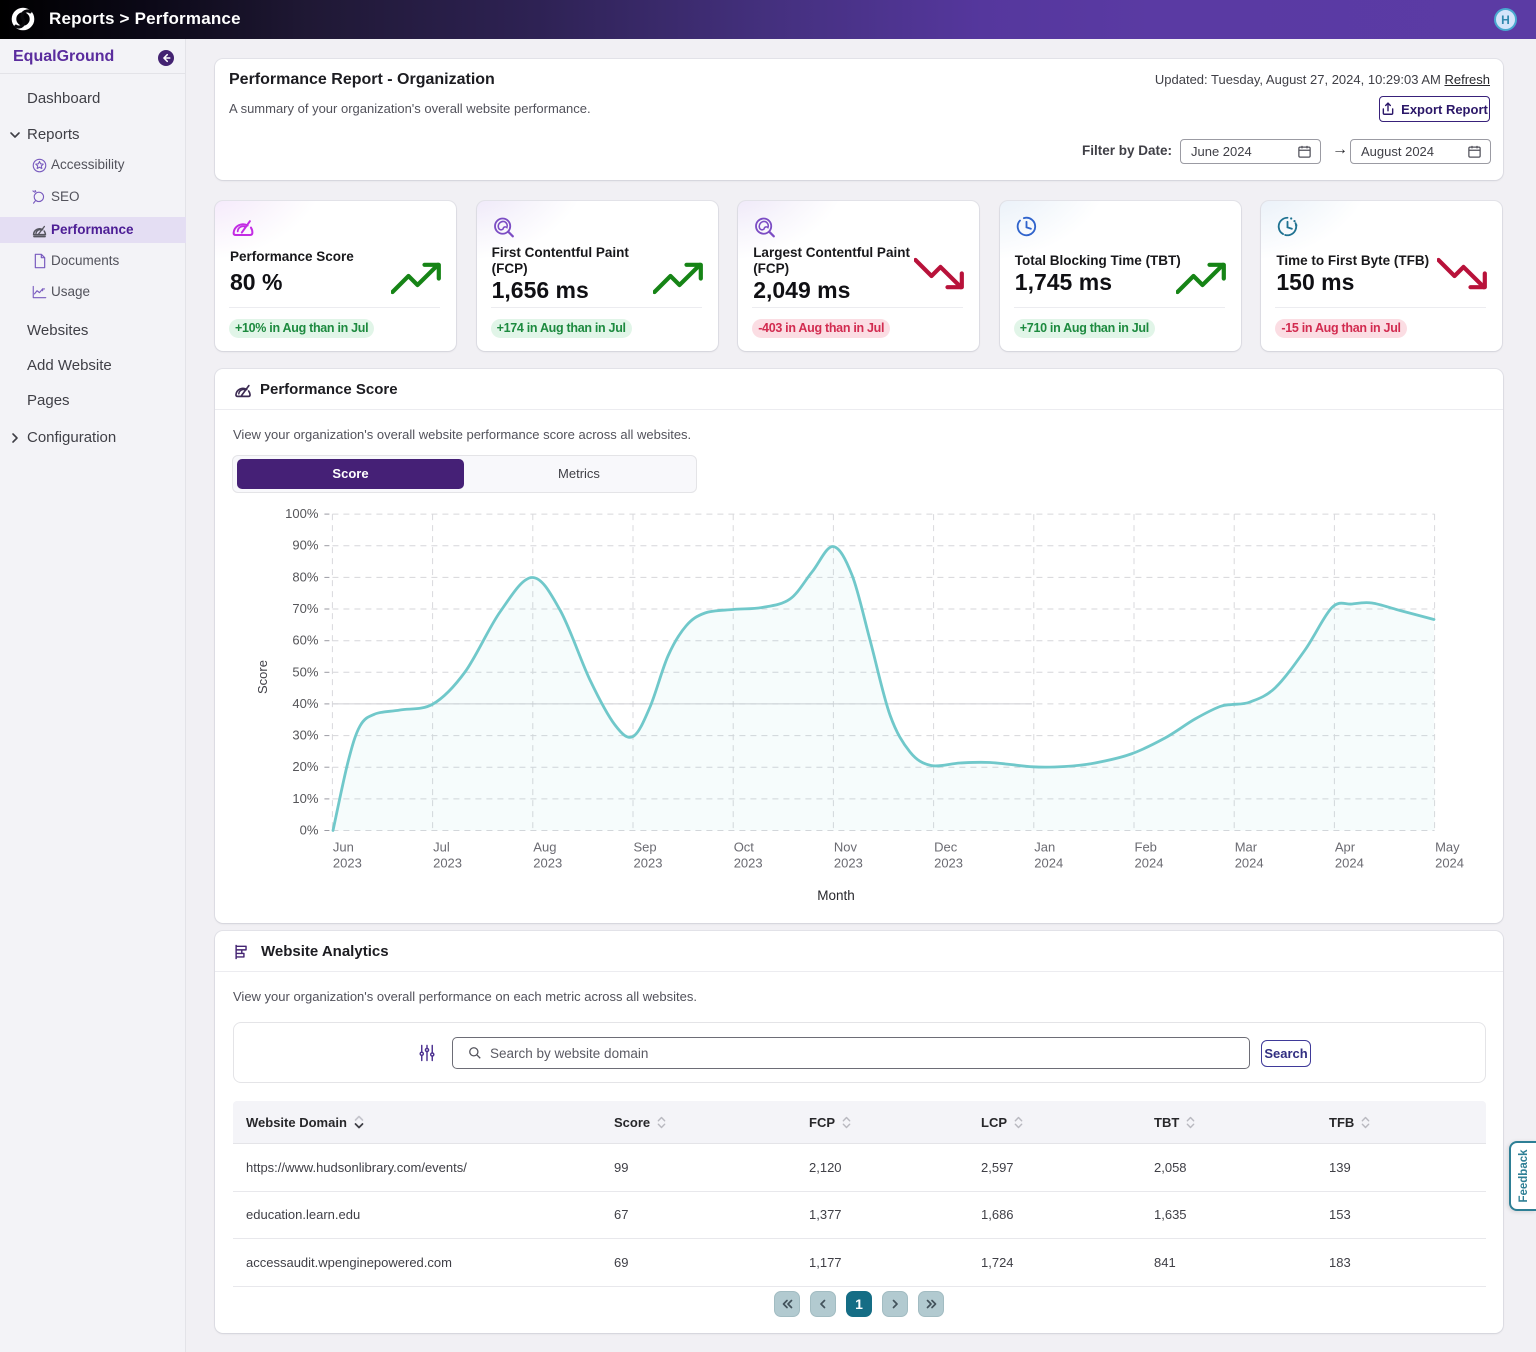 Image resolution: width=1536 pixels, height=1352 pixels. Describe the element at coordinates (1044, 847) in the screenshot. I see `svg-text: Jan` at that location.